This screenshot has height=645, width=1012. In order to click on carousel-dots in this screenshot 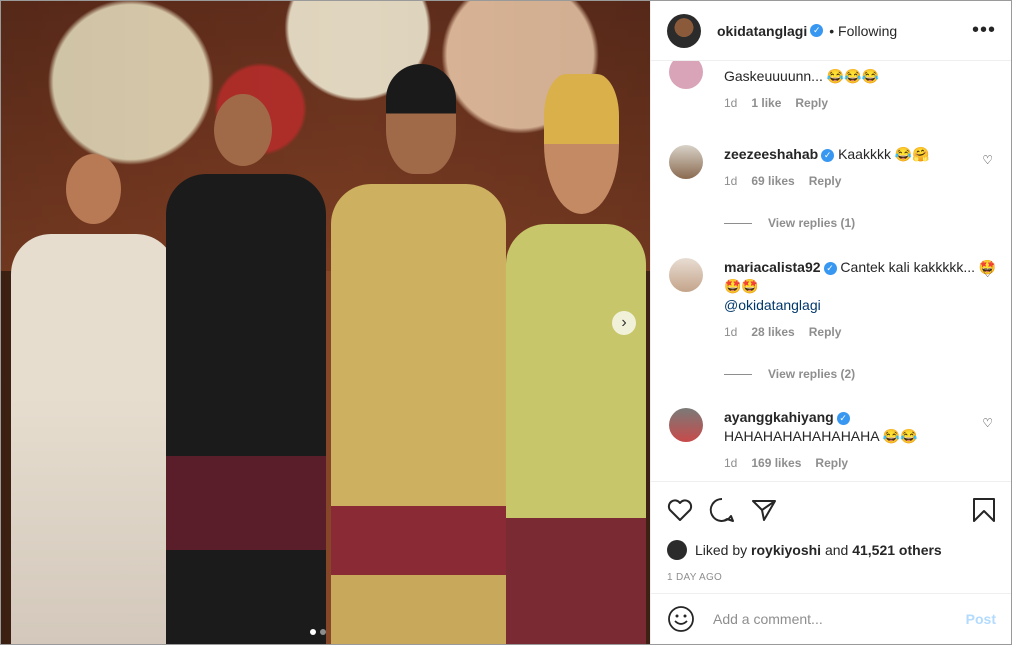, I will do `click(318, 632)`.